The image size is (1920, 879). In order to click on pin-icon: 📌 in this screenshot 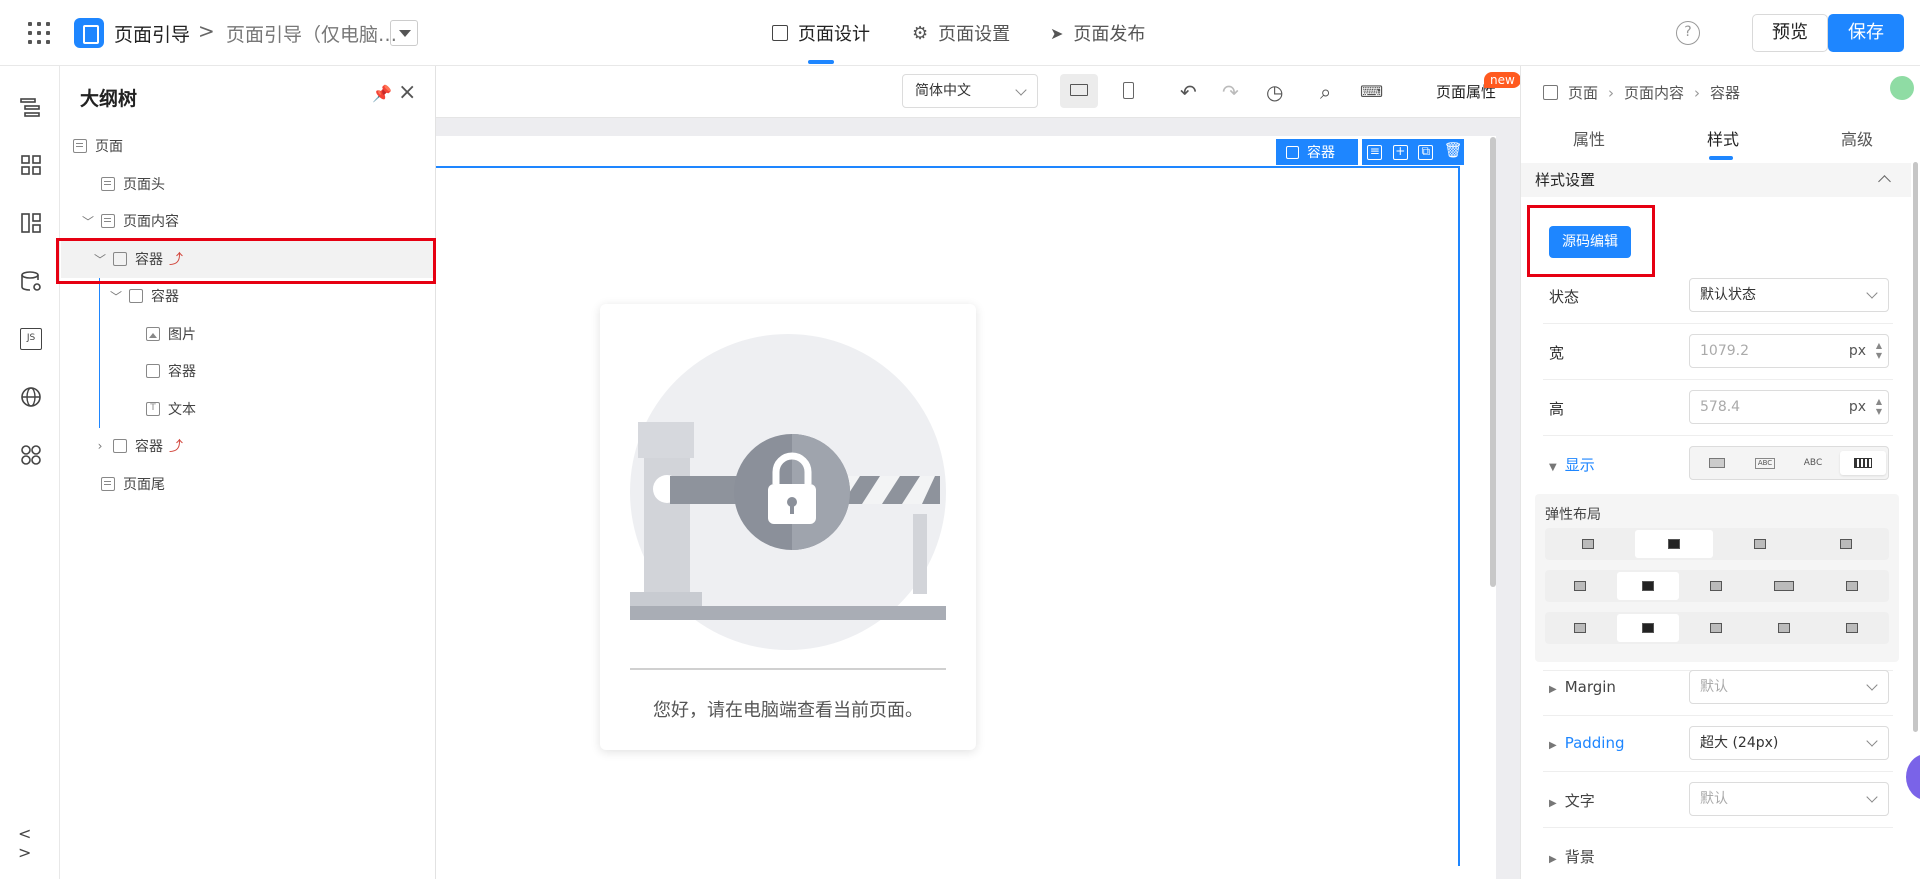, I will do `click(382, 93)`.